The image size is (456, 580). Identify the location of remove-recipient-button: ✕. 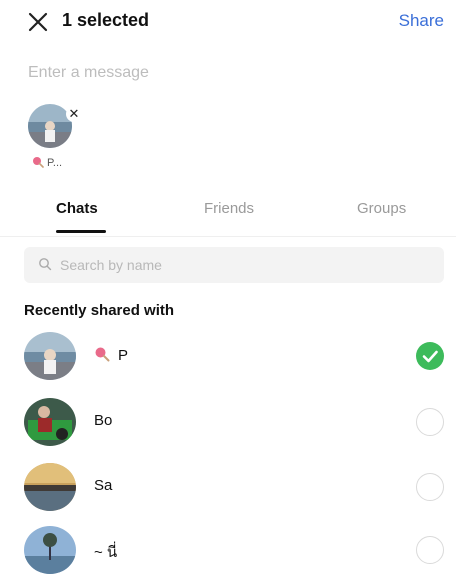
(74, 114).